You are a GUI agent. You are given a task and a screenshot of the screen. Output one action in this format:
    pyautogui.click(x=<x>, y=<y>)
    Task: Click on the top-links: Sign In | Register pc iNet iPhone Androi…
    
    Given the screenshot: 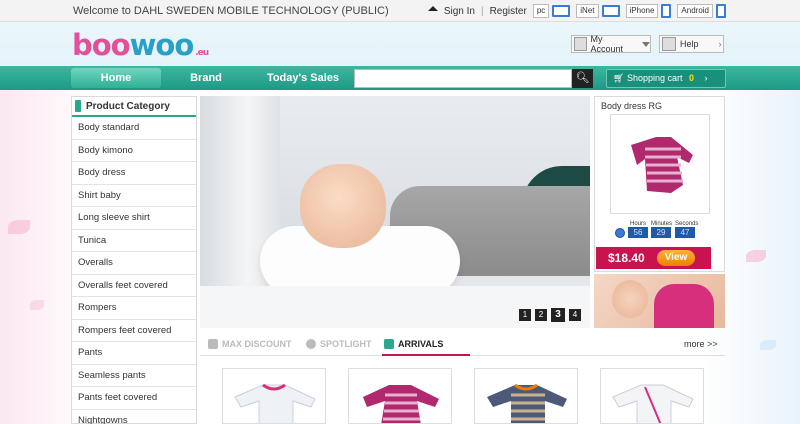 What is the action you would take?
    pyautogui.click(x=576, y=11)
    